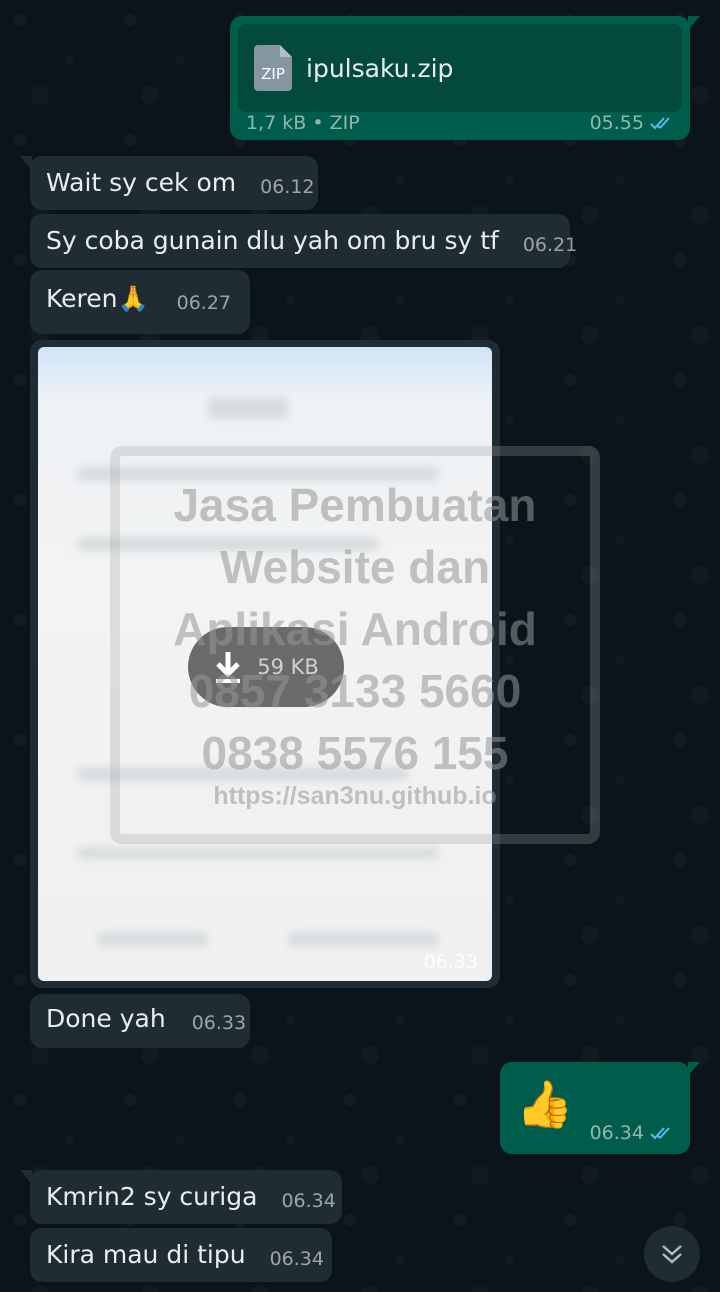  I want to click on message-text: Kira mau di tipu, so click(146, 1254).